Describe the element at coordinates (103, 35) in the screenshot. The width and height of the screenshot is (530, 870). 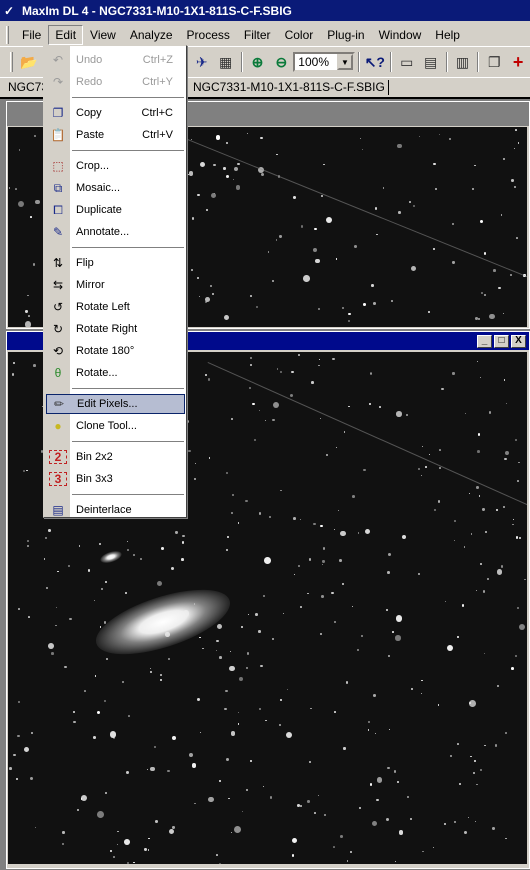
I see `menu-view: View` at that location.